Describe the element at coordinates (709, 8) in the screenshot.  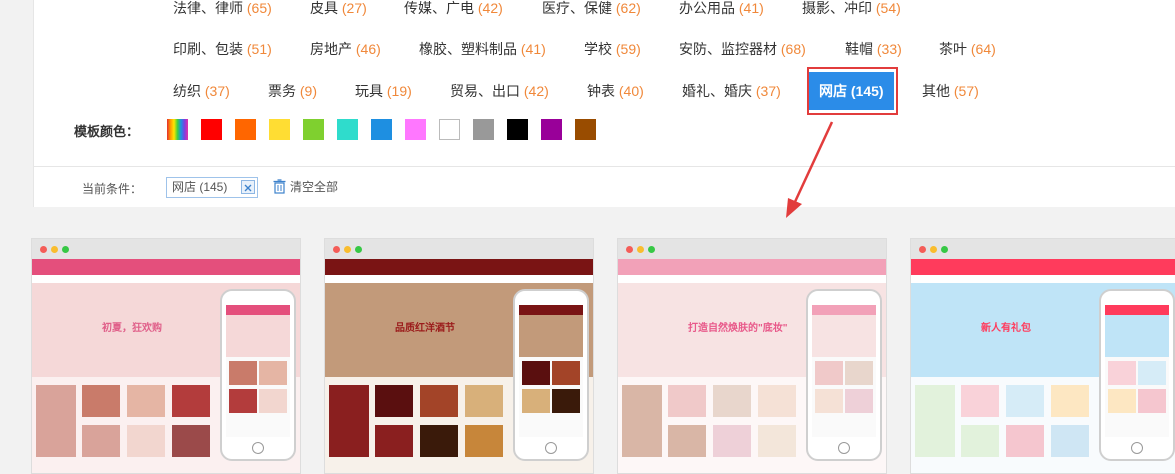
I see `category-name: 办公用品` at that location.